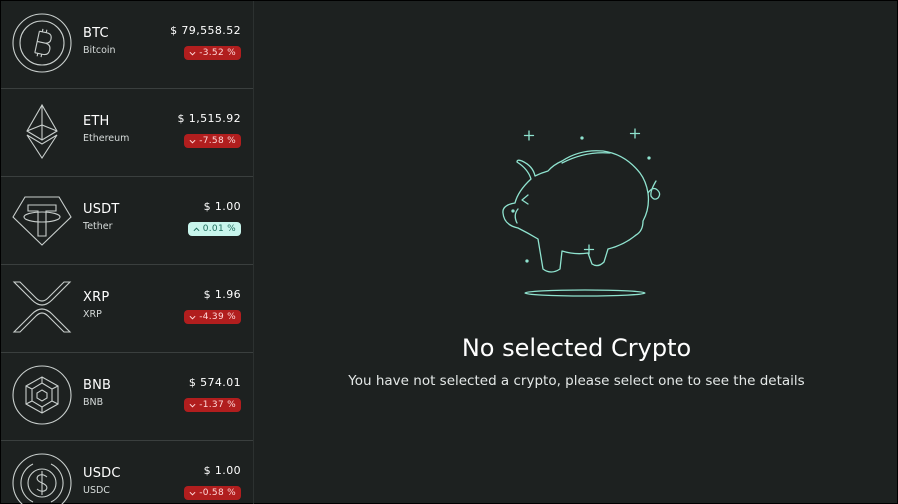  Describe the element at coordinates (96, 490) in the screenshot. I see `coin-name: USDC` at that location.